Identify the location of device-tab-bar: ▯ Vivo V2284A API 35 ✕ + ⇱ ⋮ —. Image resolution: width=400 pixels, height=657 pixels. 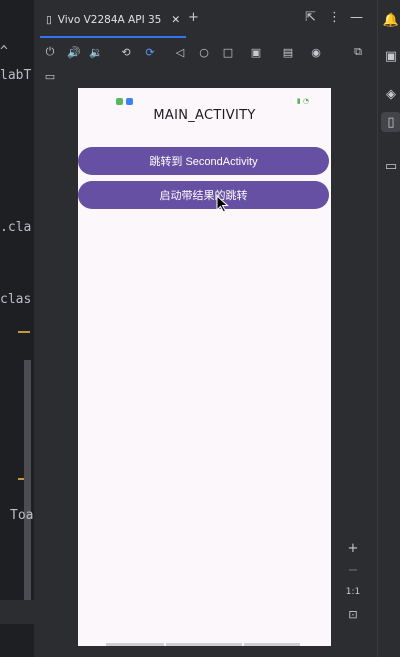
(205, 19).